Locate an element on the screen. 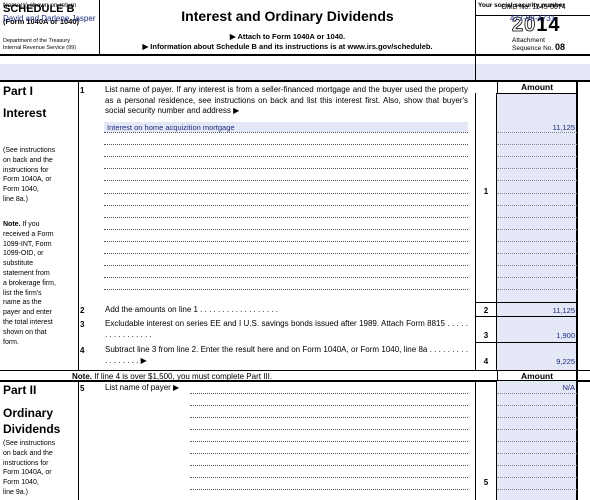 This screenshot has width=590, height=500. sequence-label: Sequence No. is located at coordinates (533, 48).